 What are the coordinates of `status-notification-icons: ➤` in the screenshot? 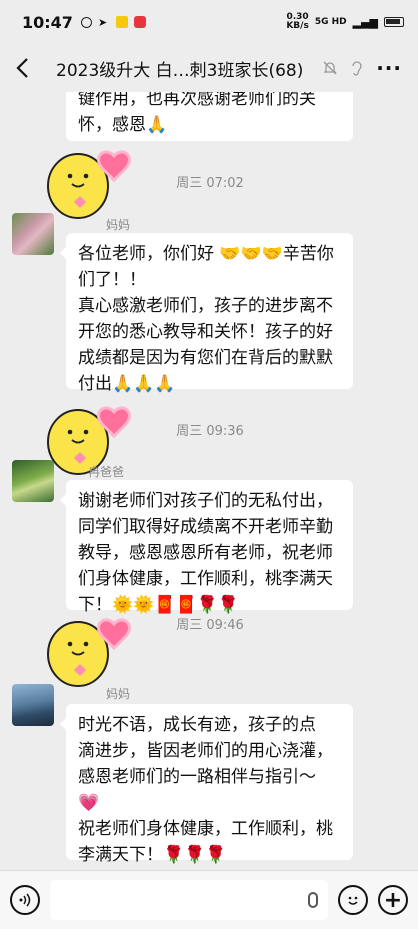 It's located at (113, 22).